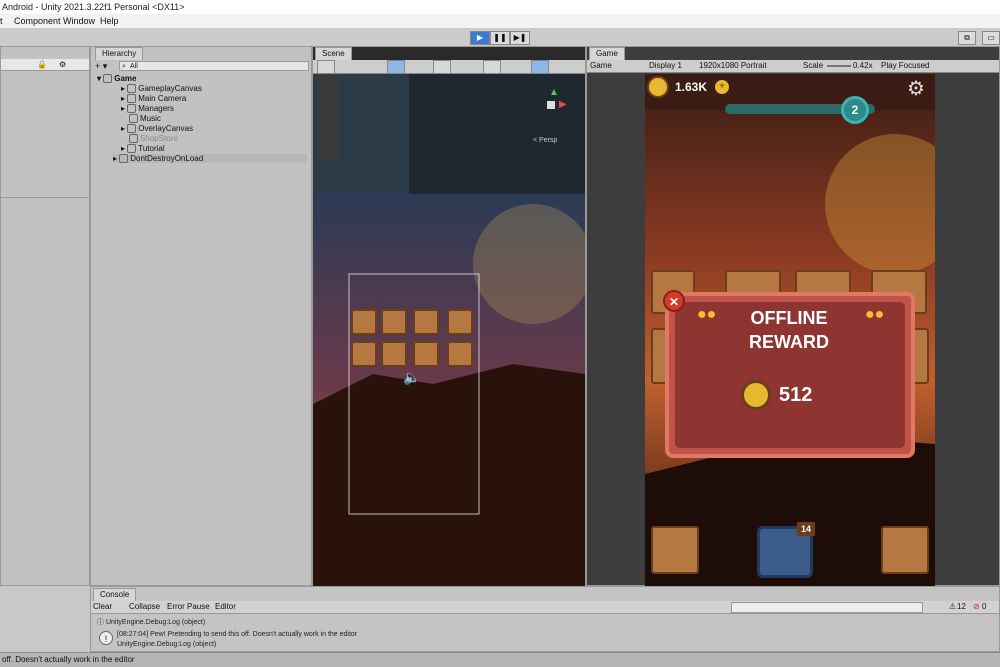  I want to click on display-select: Display 1, so click(665, 65).